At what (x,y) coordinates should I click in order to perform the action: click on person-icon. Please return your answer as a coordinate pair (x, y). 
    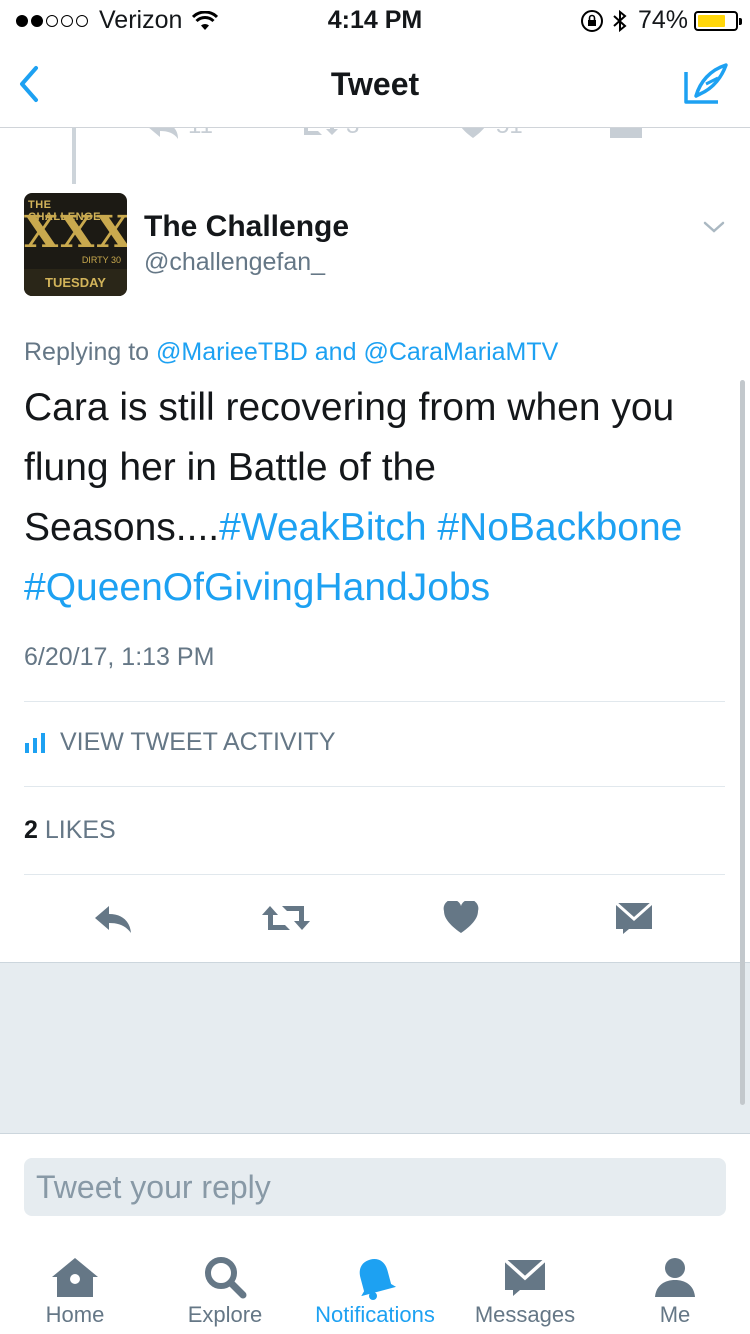
    Looking at the image, I should click on (675, 1277).